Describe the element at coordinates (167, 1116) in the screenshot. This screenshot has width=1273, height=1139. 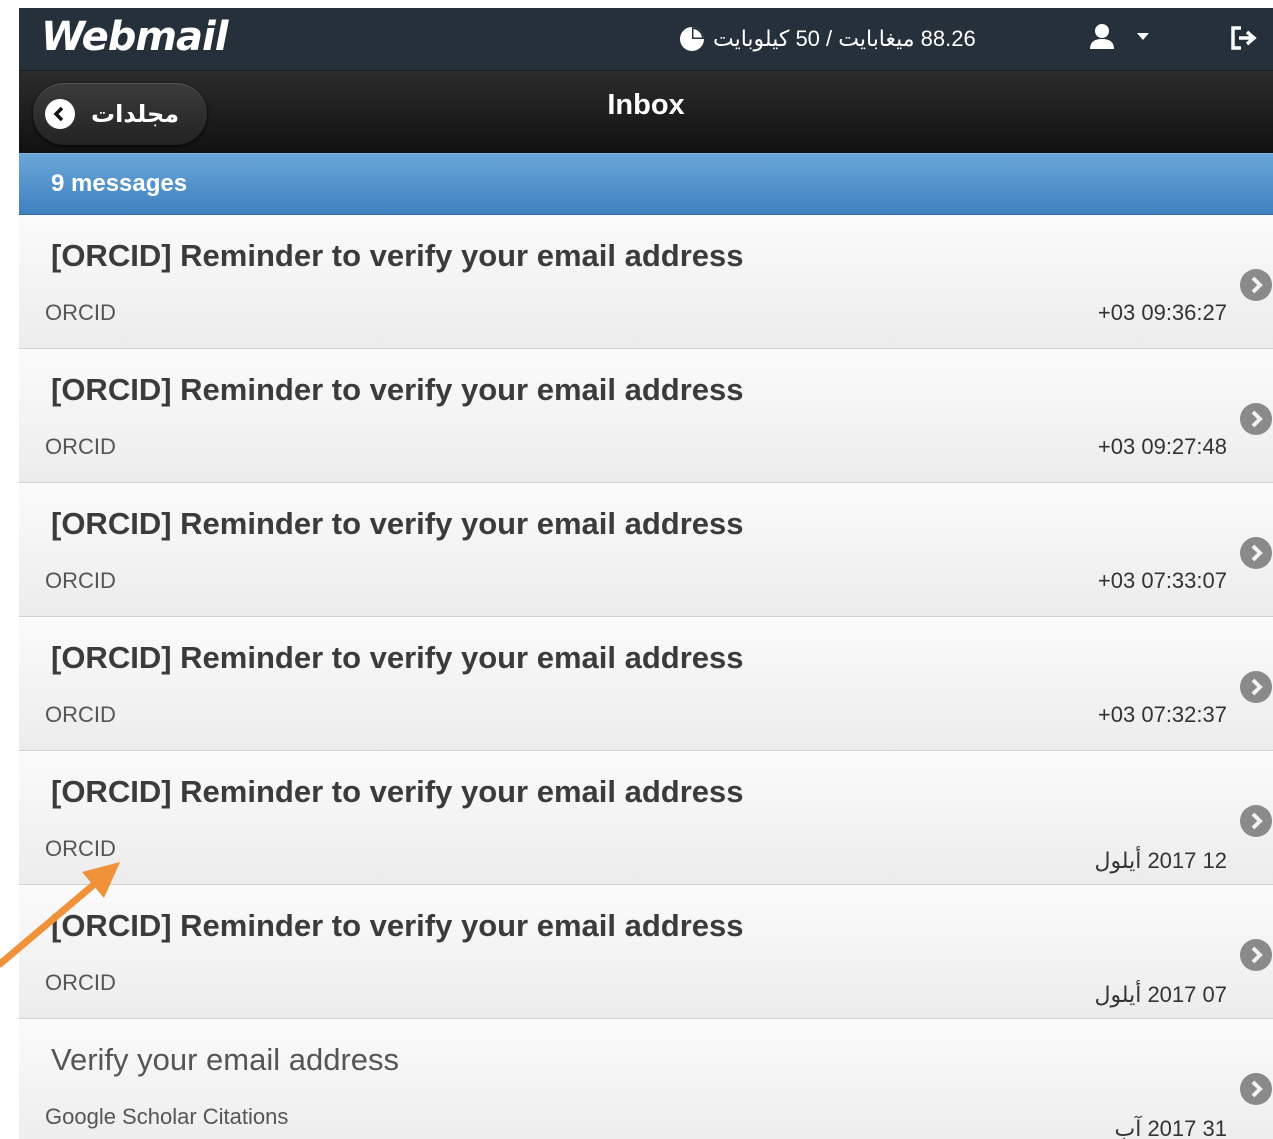
I see `message-sender: Google Scholar Citations` at that location.